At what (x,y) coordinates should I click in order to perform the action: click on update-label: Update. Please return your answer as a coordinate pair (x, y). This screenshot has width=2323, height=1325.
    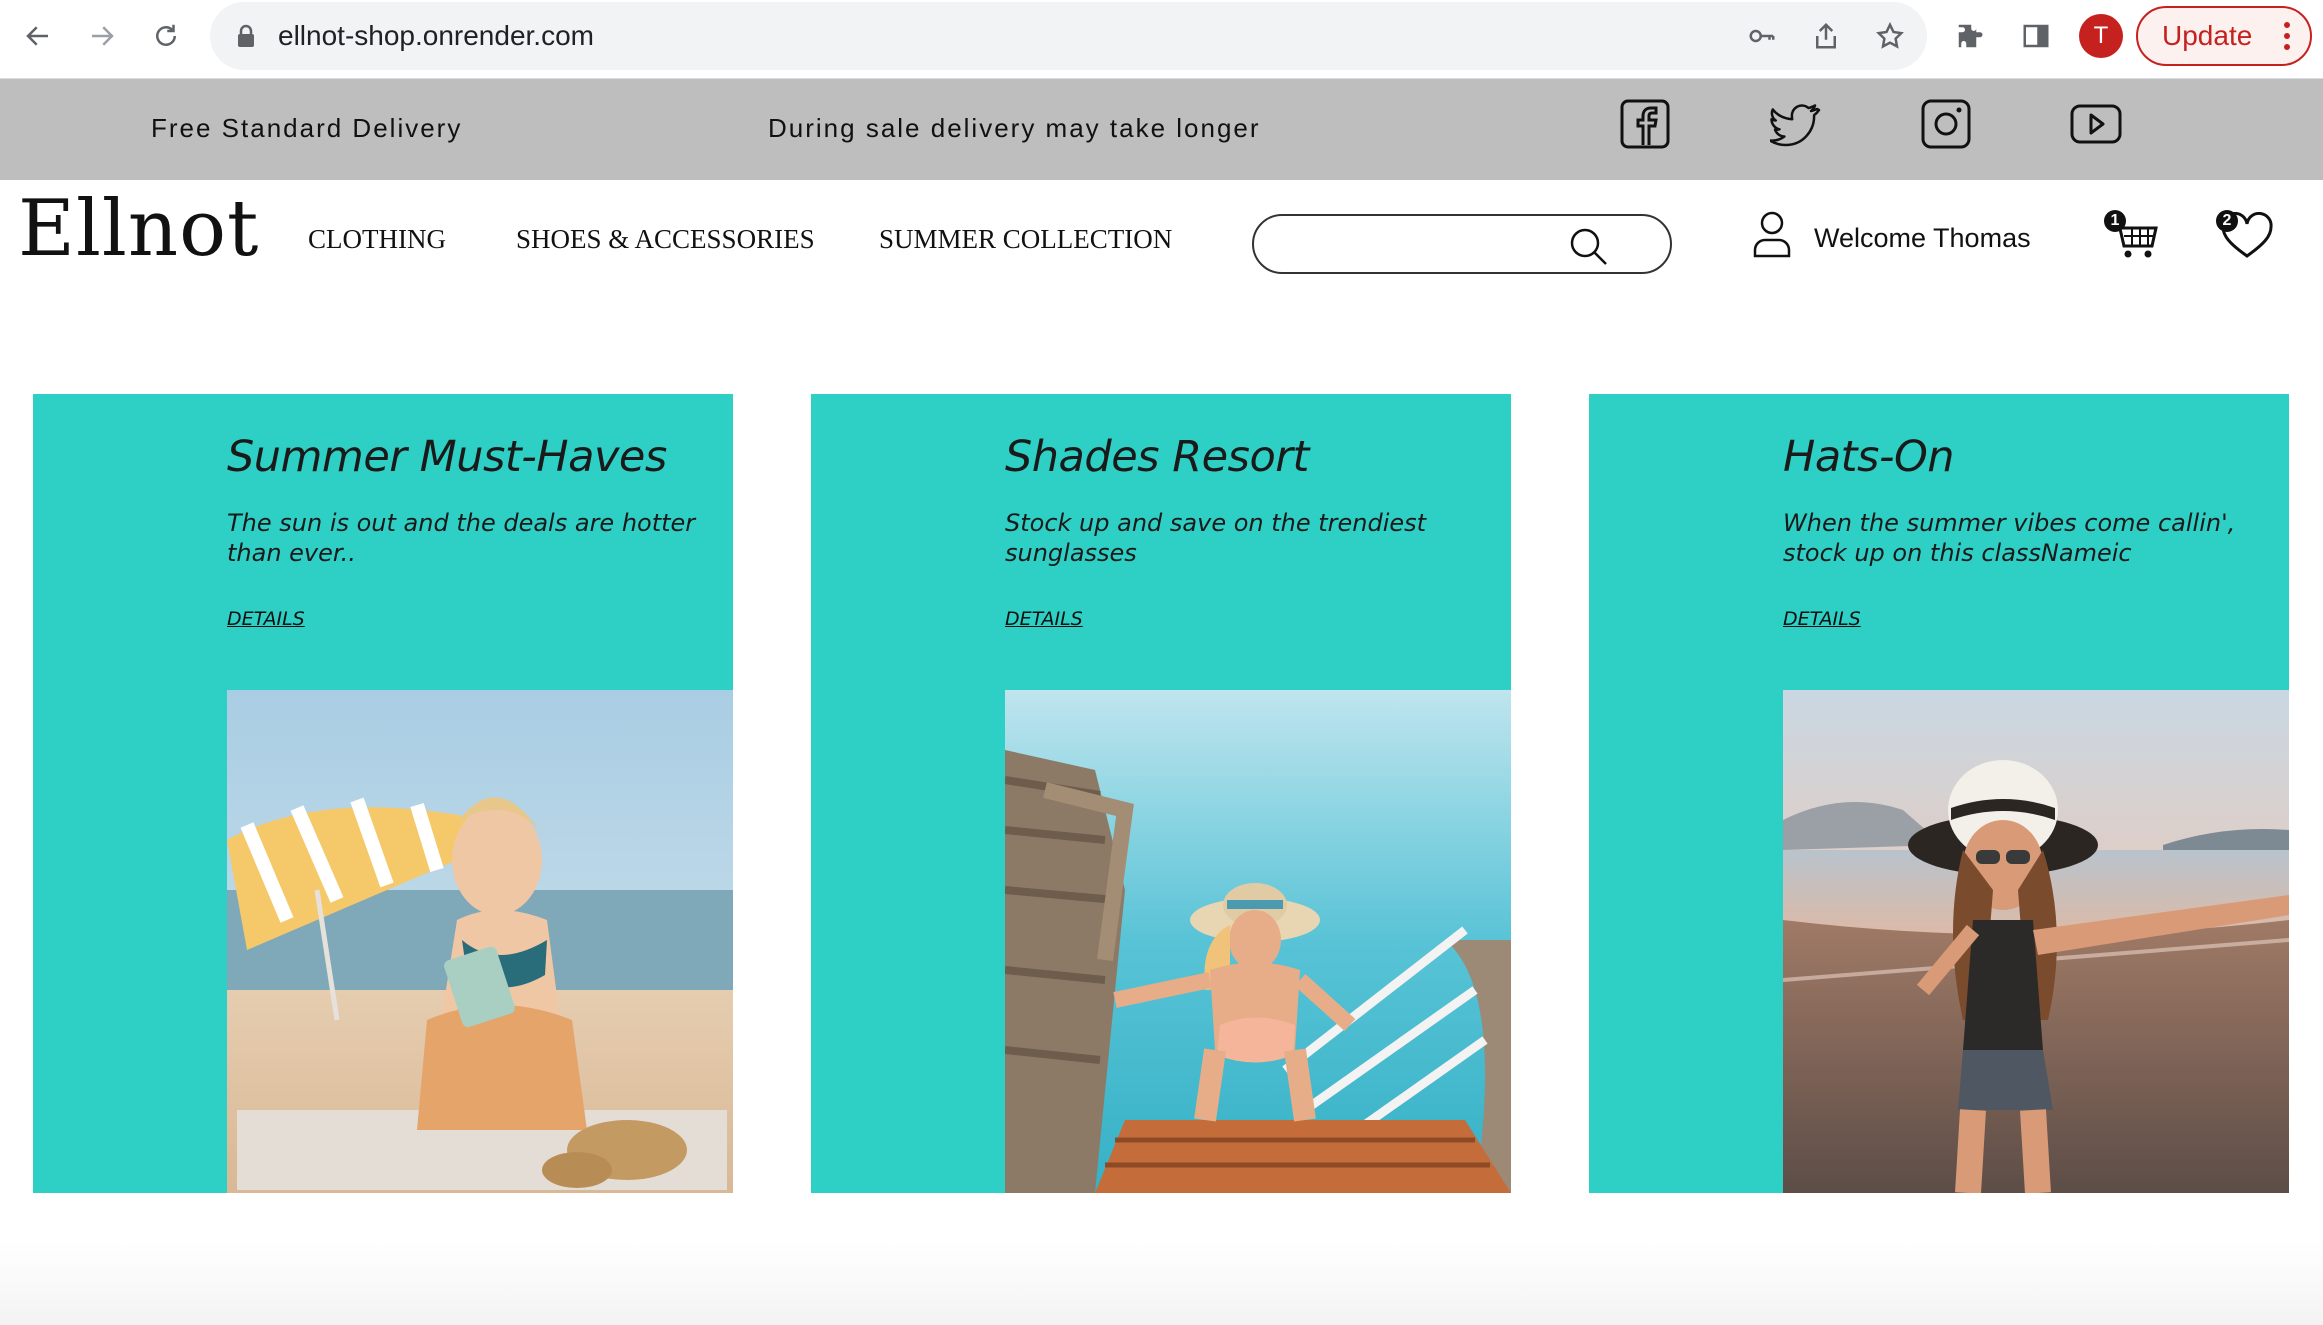
    Looking at the image, I should click on (2207, 35).